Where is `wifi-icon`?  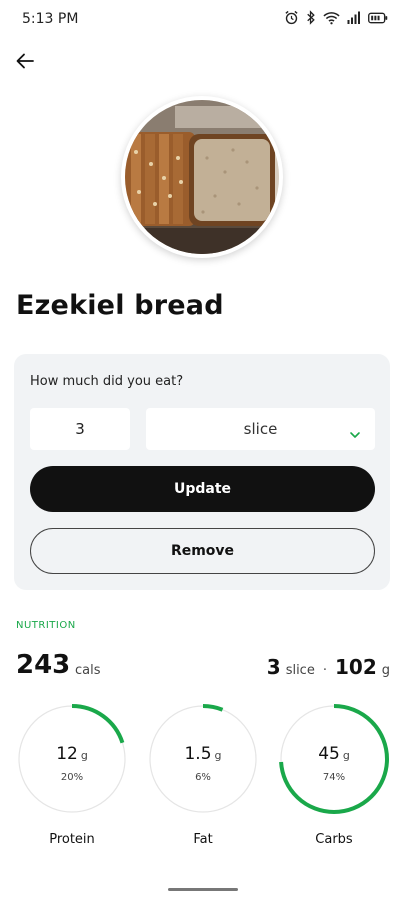
wifi-icon is located at coordinates (331, 18).